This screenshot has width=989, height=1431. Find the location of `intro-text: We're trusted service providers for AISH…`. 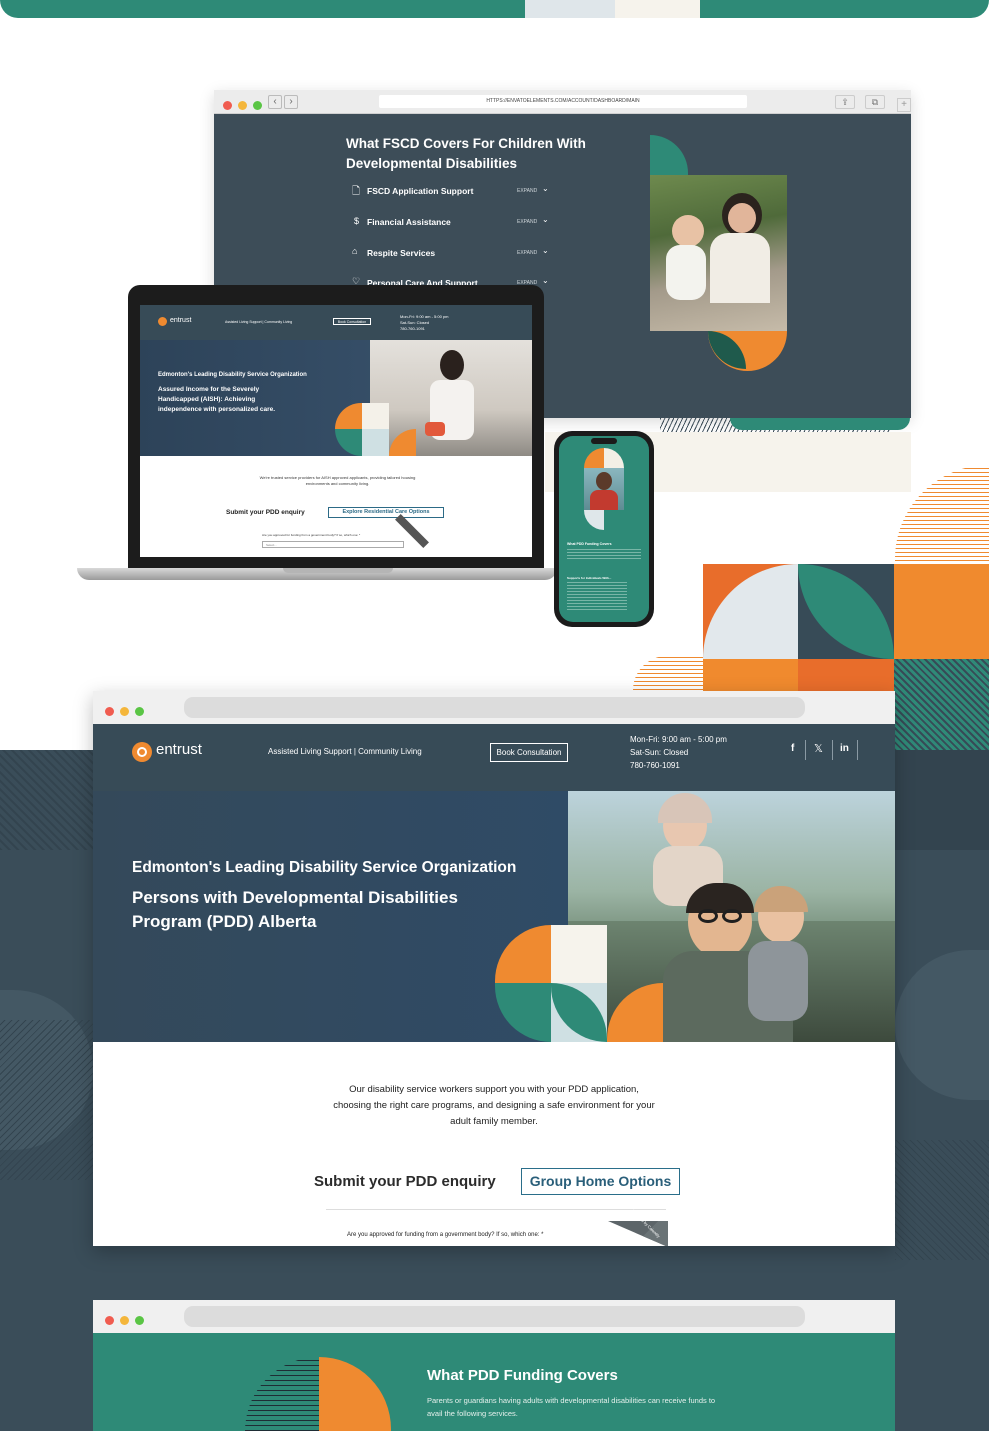

intro-text: We're trusted service providers for AISH… is located at coordinates (337, 480).